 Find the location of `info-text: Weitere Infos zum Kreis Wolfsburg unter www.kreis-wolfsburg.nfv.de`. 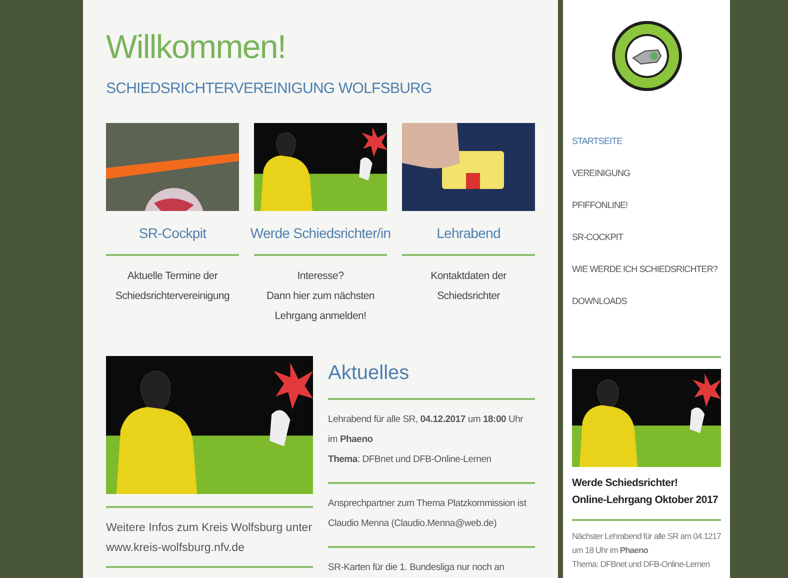

info-text: Weitere Infos zum Kreis Wolfsburg unter www.kreis-wolfsburg.nfv.de is located at coordinates (209, 538).